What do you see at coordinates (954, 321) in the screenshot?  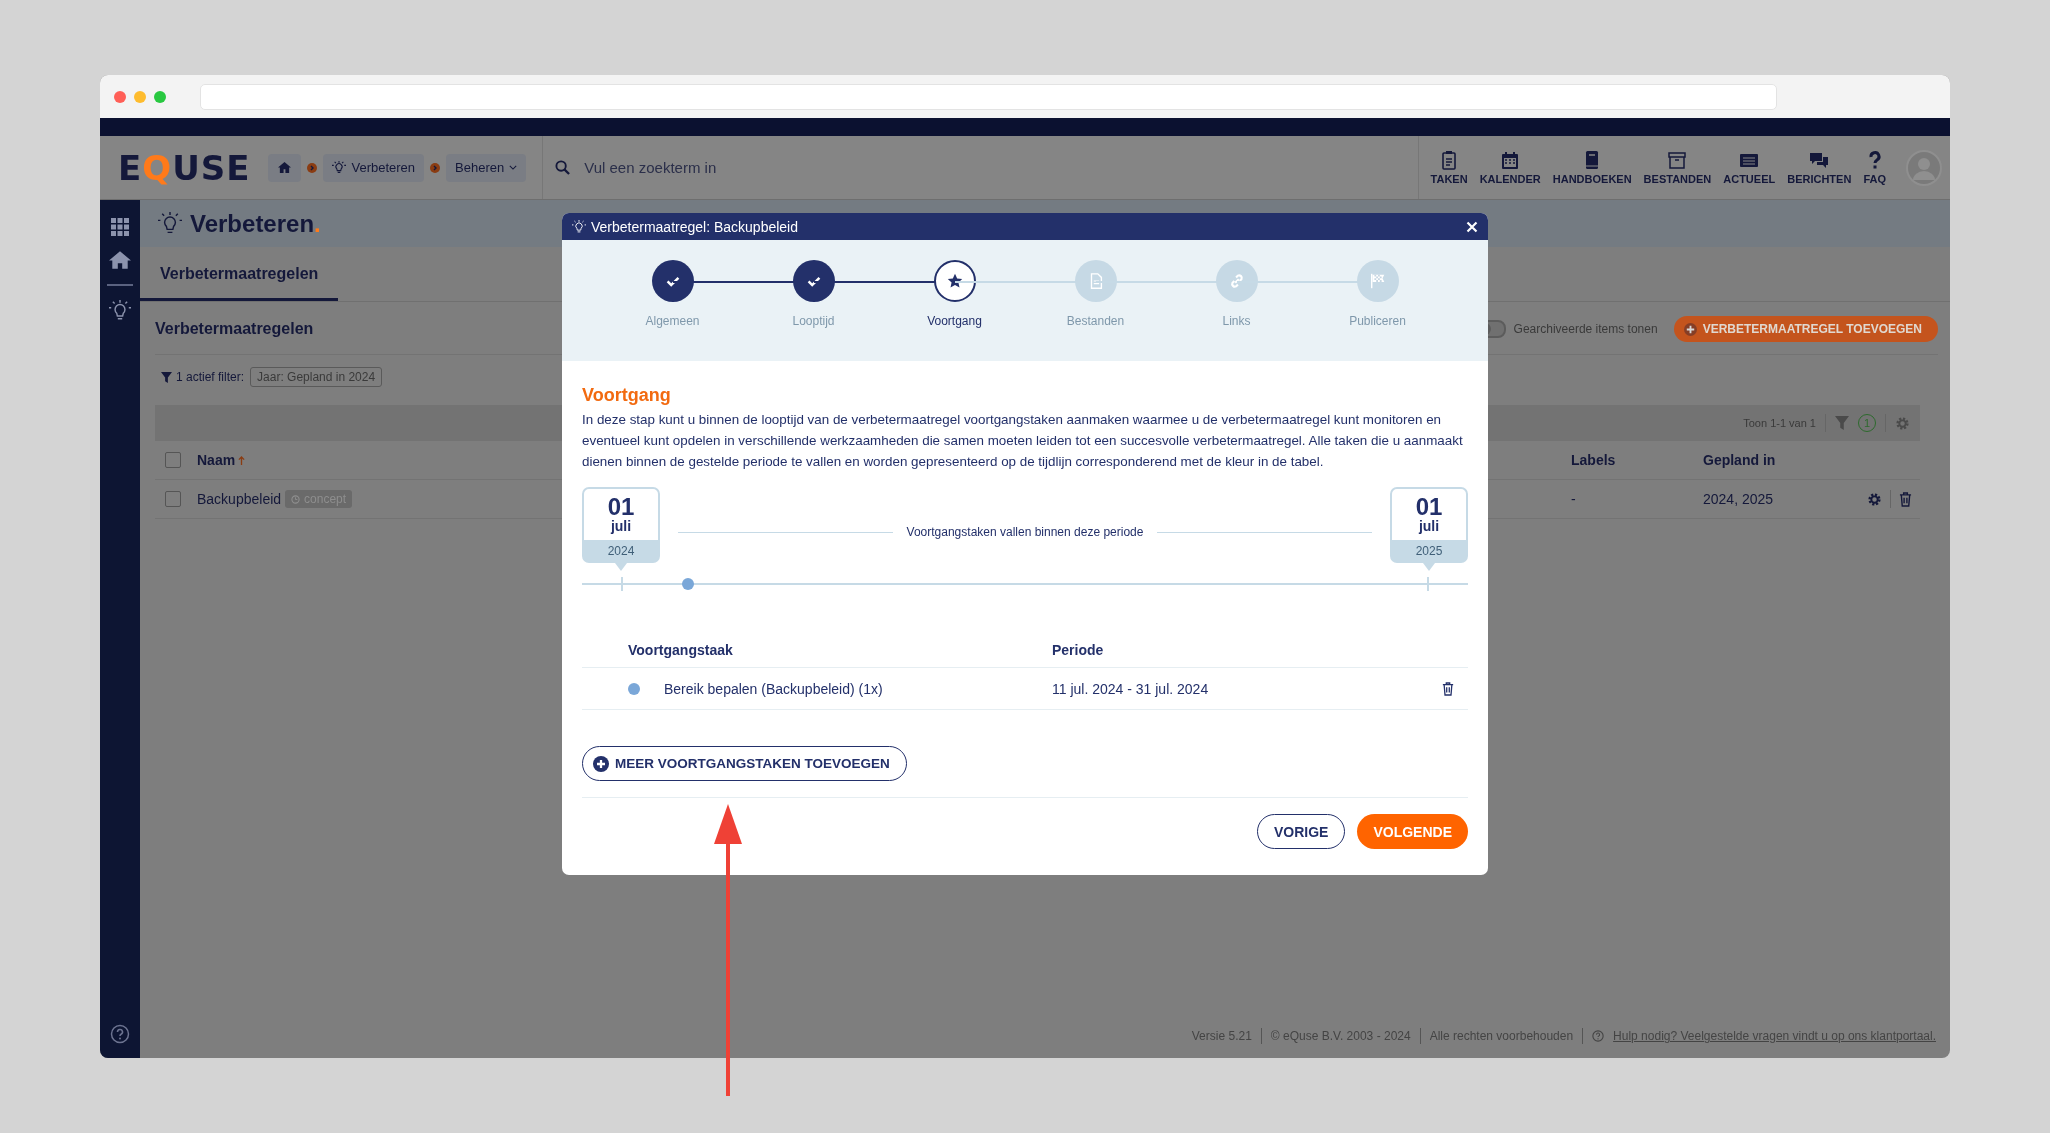 I see `step-label: Voortgang` at bounding box center [954, 321].